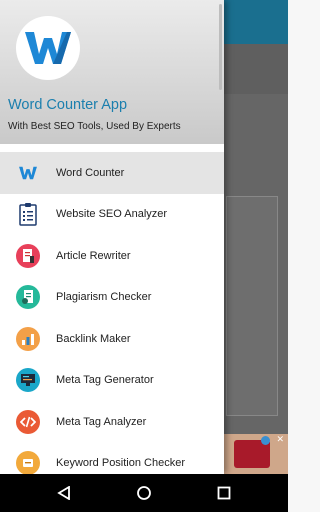 The height and width of the screenshot is (512, 320). I want to click on bar-chart-icon, so click(28, 338).